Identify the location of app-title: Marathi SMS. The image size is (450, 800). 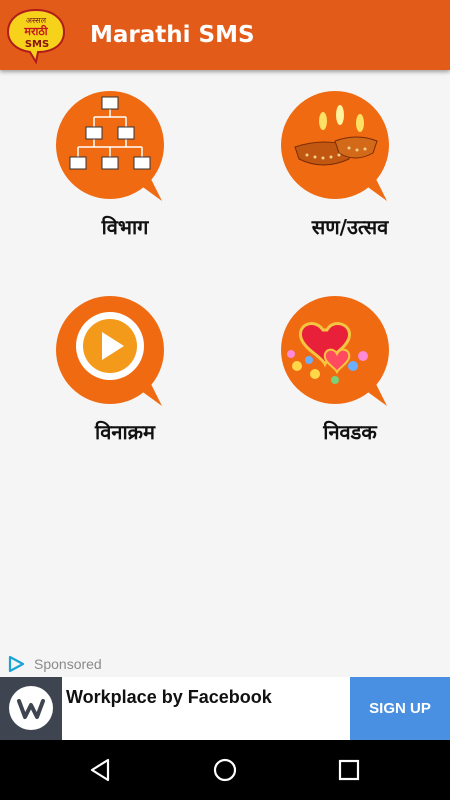
(172, 35).